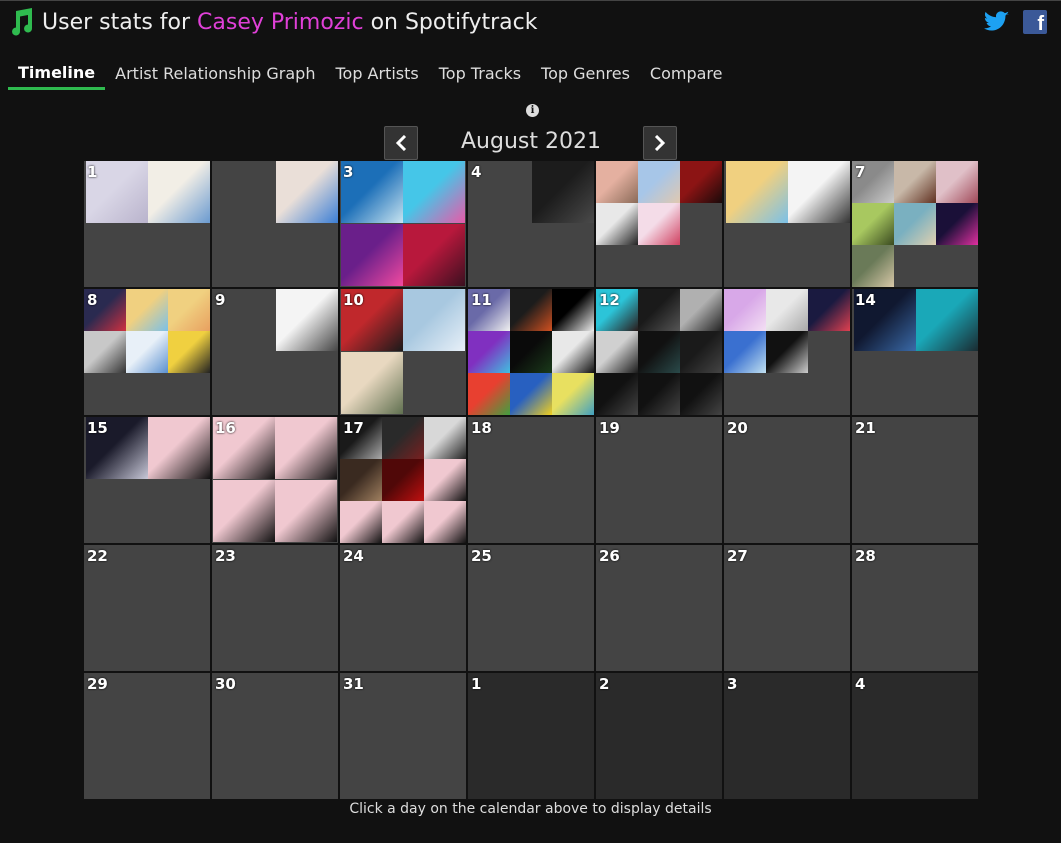 Image resolution: width=1061 pixels, height=843 pixels. Describe the element at coordinates (401, 143) in the screenshot. I see `prev-month-button` at that location.